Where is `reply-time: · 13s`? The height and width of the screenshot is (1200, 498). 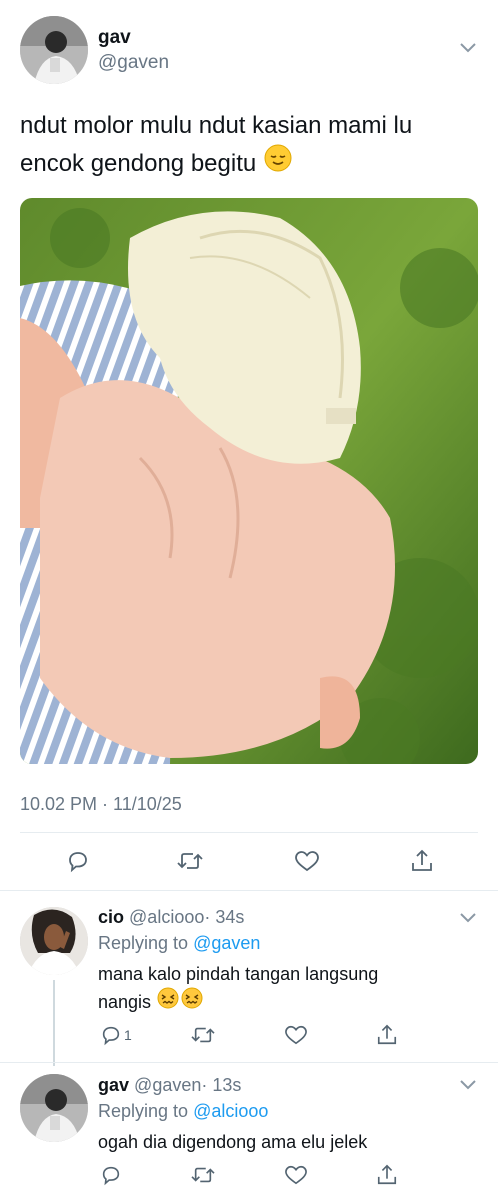 reply-time: · 13s is located at coordinates (221, 1085).